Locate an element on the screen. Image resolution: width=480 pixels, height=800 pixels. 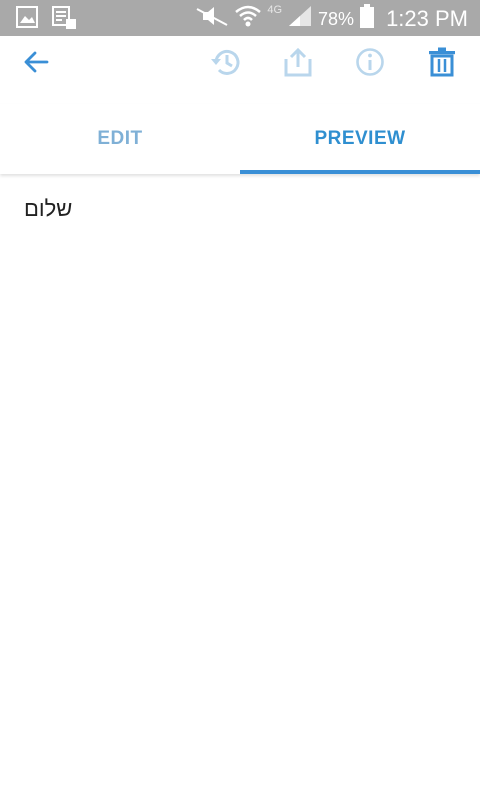
tab-bar: EDIT PREVIEW is located at coordinates (240, 139).